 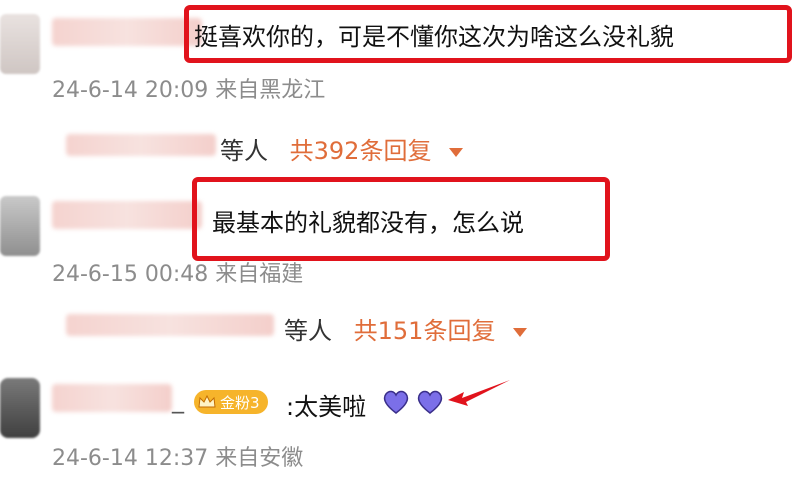 What do you see at coordinates (361, 151) in the screenshot?
I see `reply-count: 共392条回复` at bounding box center [361, 151].